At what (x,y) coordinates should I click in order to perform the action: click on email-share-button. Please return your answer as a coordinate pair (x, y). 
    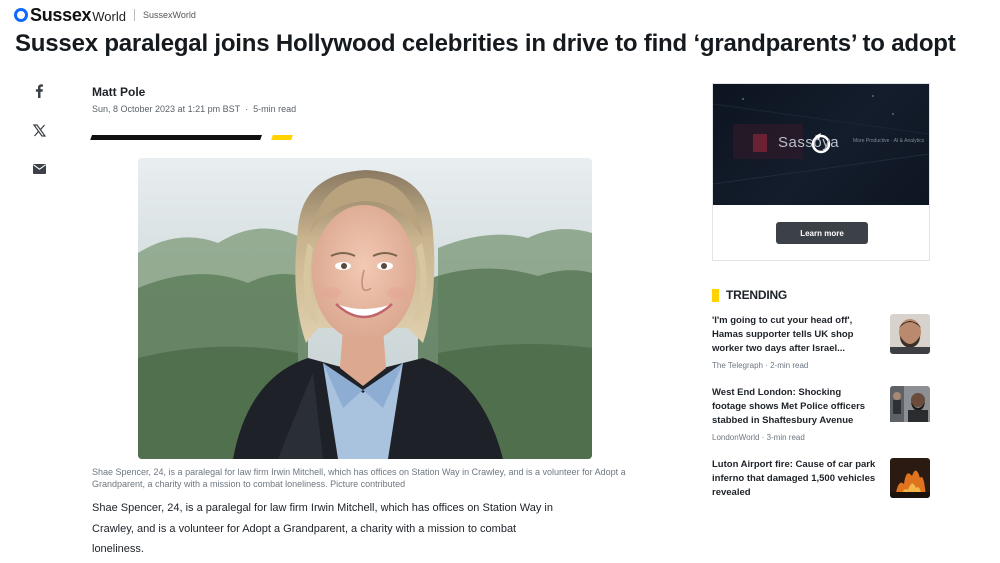
    Looking at the image, I should click on (39, 169).